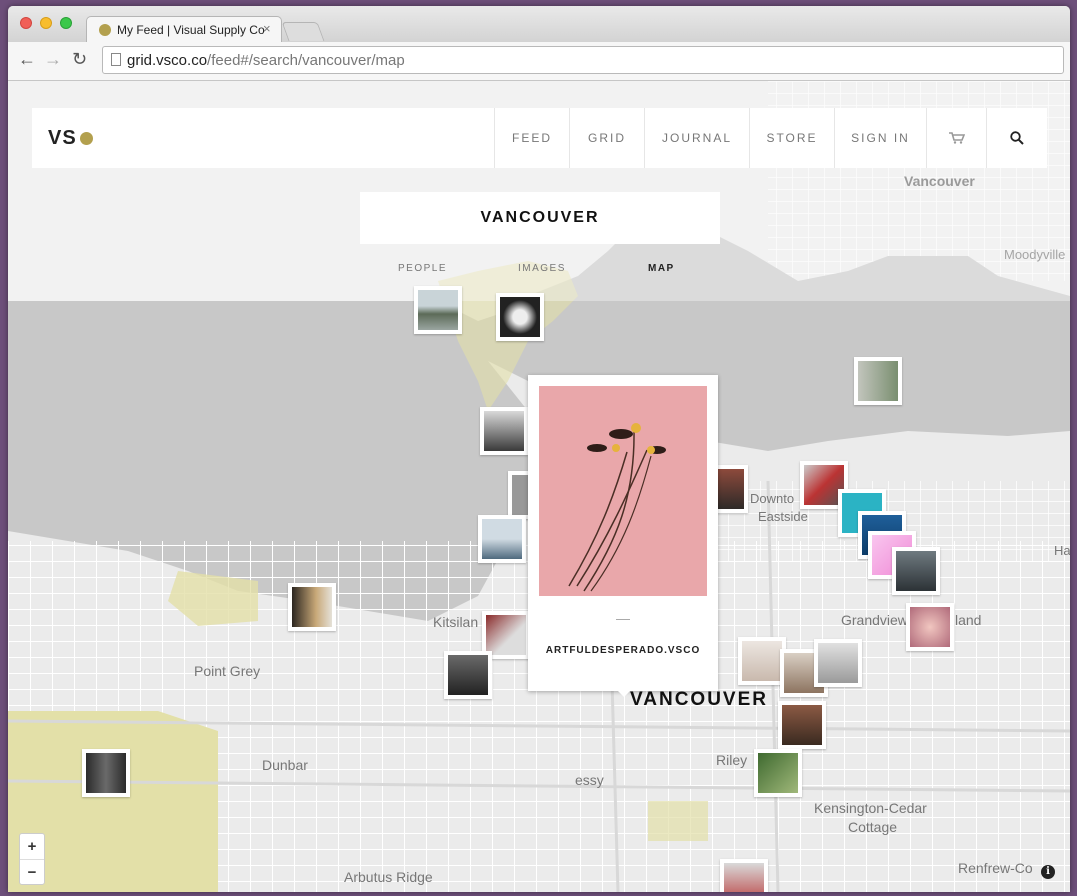 This screenshot has height=896, width=1077. I want to click on tab-title: My Feed | Visual Supply Co, so click(191, 30).